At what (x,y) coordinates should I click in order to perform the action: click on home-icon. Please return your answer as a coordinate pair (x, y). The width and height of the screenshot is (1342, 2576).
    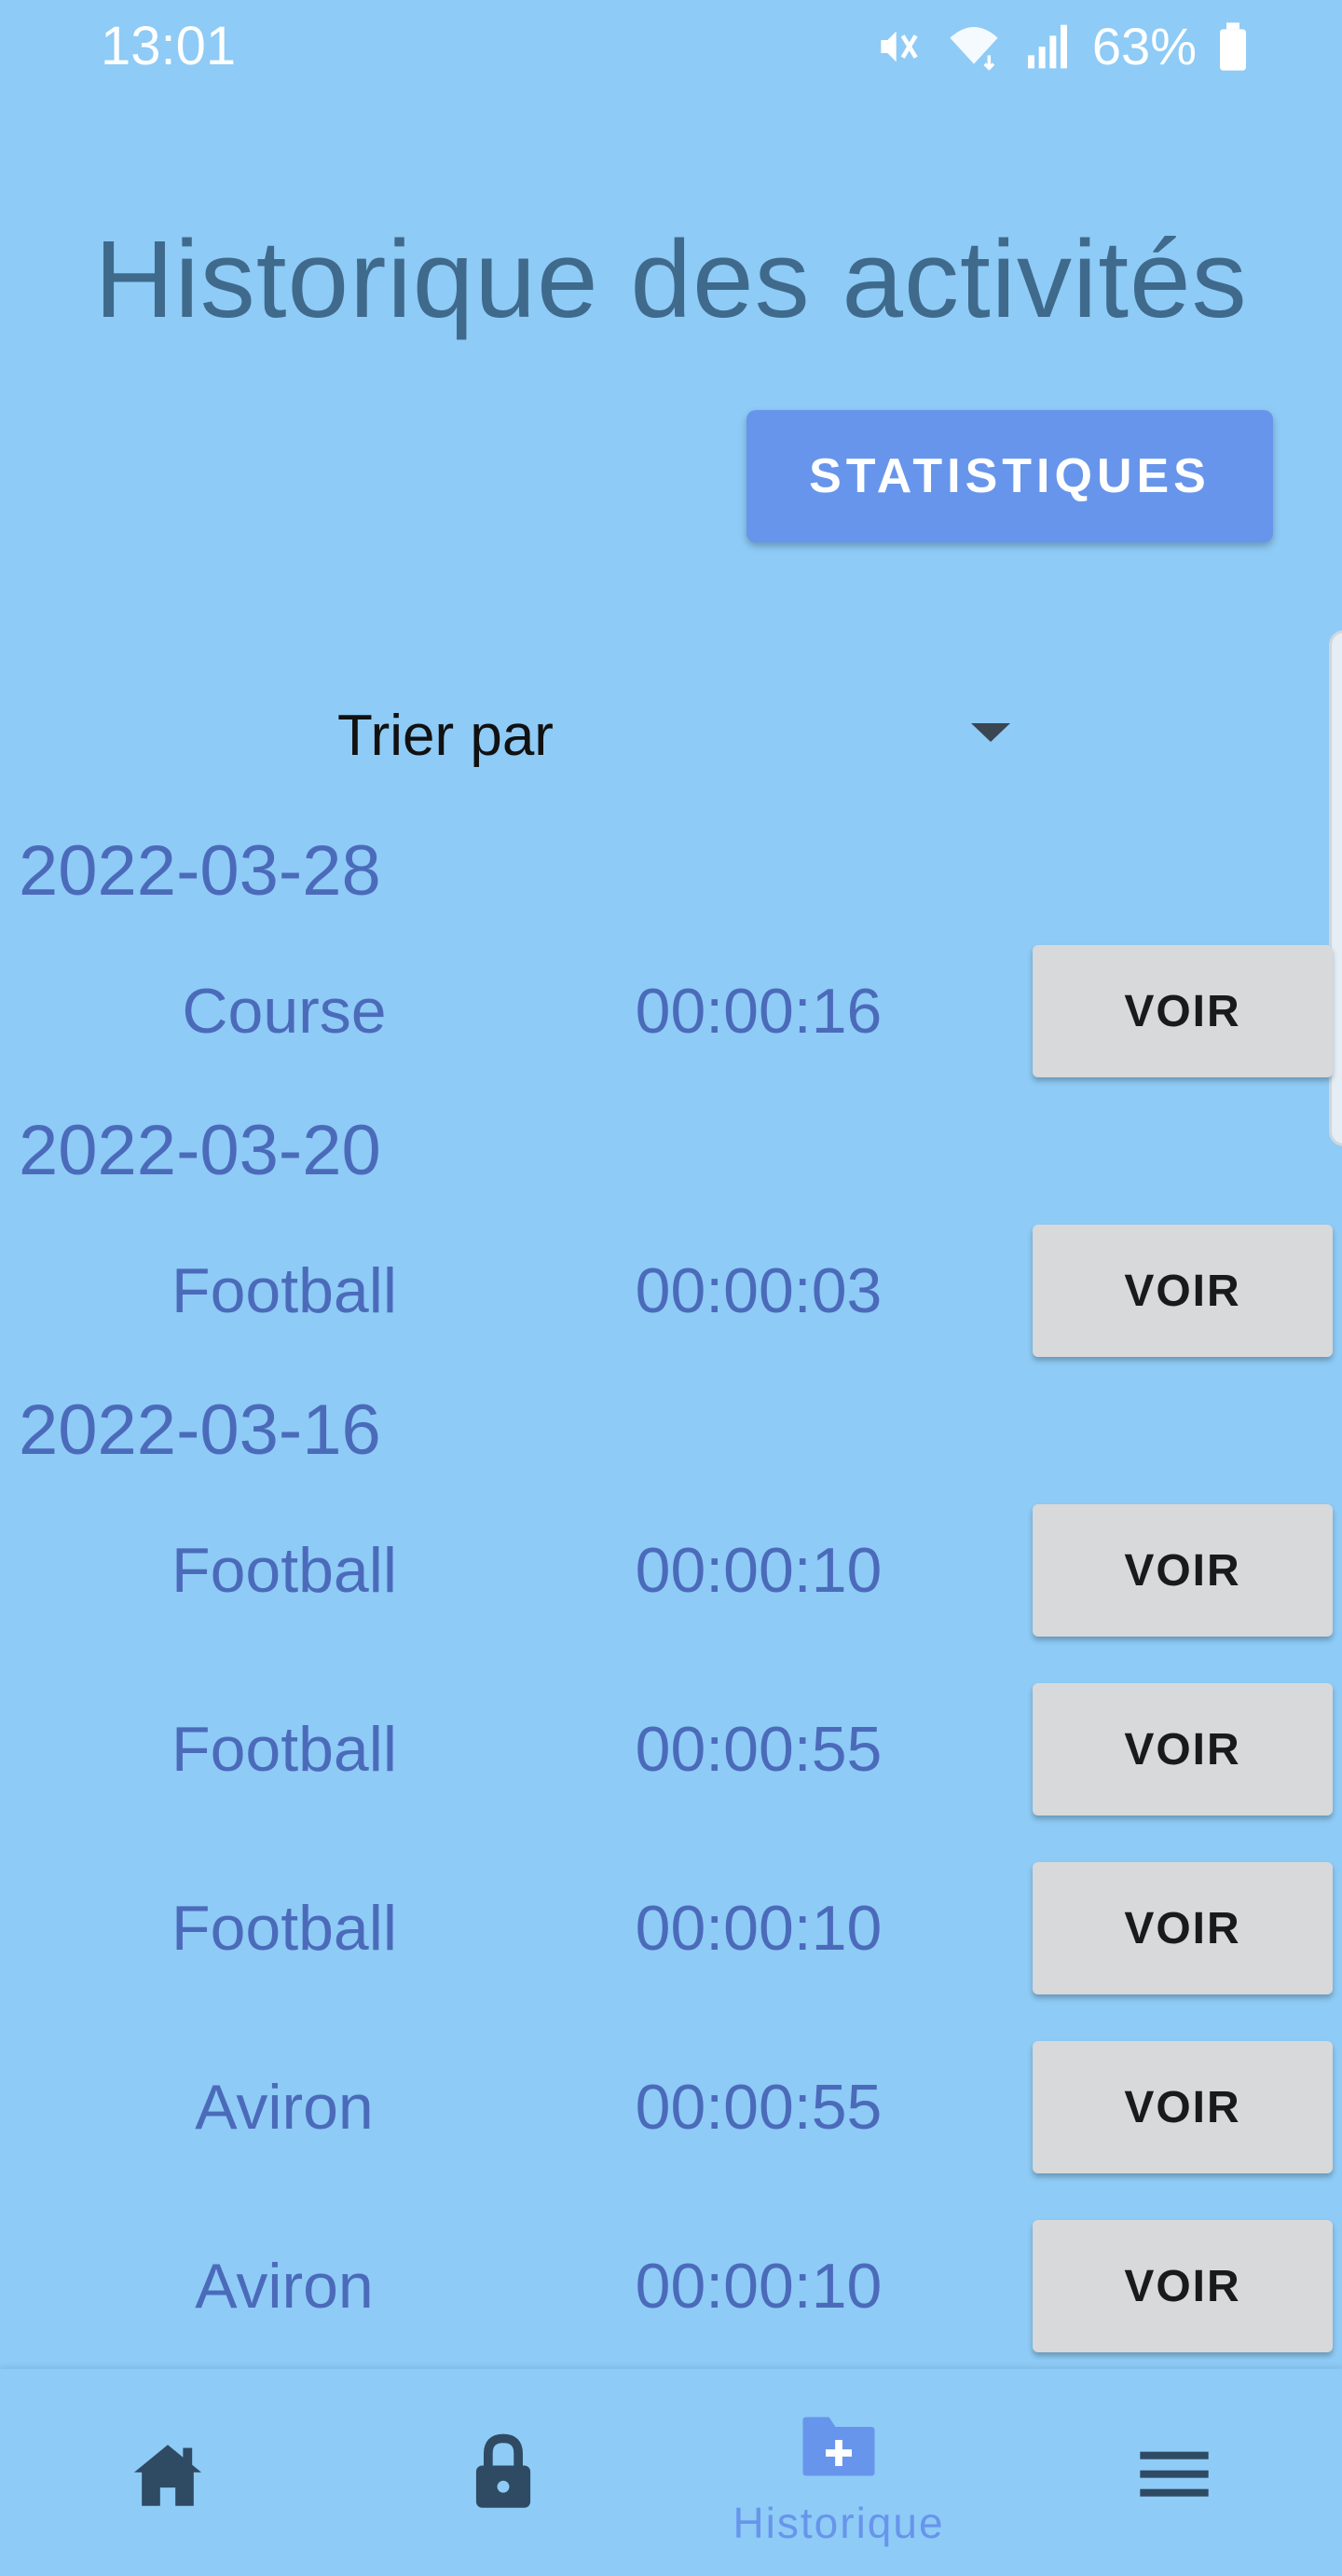
    Looking at the image, I should click on (167, 2475).